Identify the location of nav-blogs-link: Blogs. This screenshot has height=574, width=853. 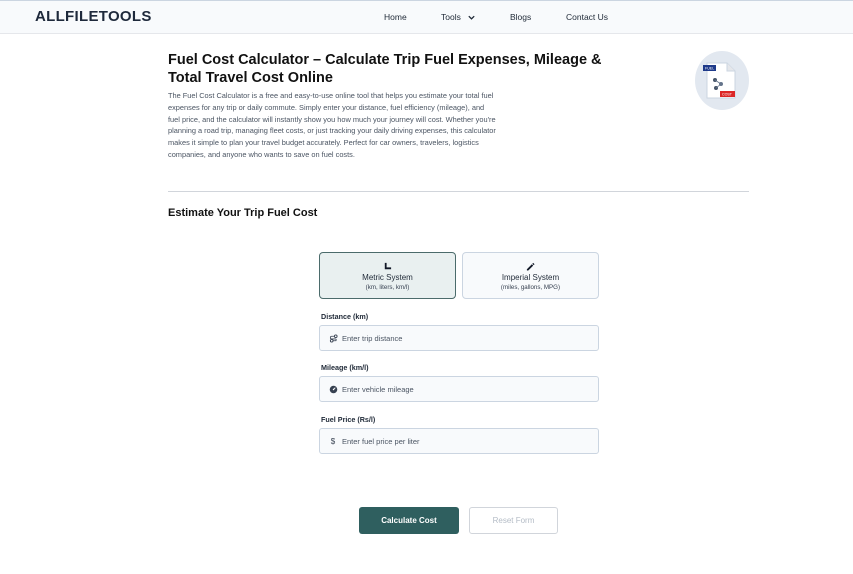
(520, 17).